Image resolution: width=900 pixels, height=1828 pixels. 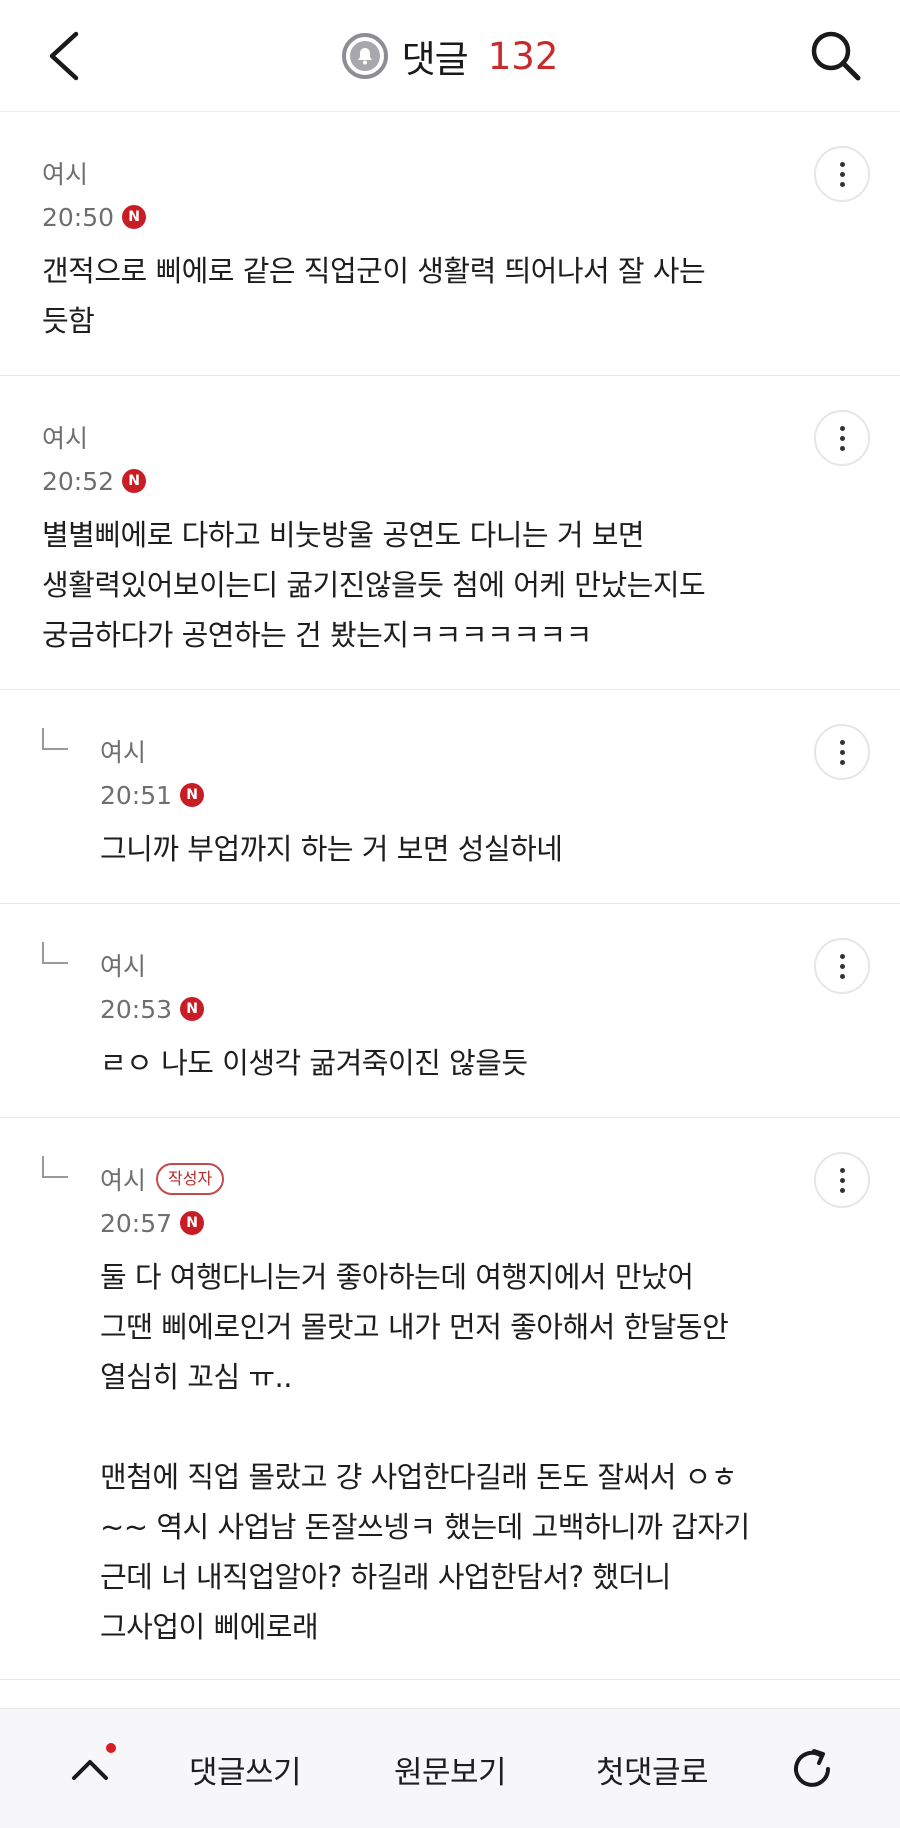 What do you see at coordinates (440, 795) in the screenshot?
I see `comment-meta: 20:51 N` at bounding box center [440, 795].